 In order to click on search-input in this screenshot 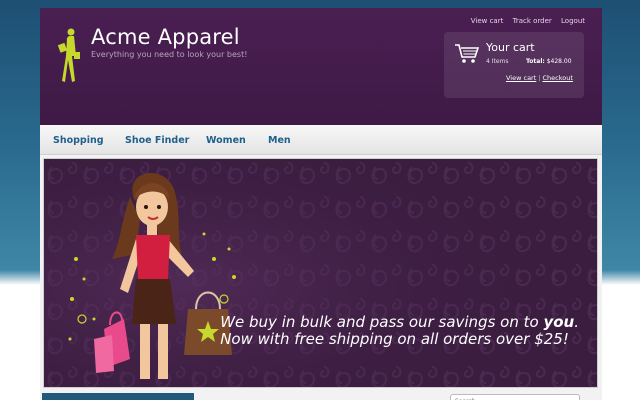, I will do `click(515, 397)`.